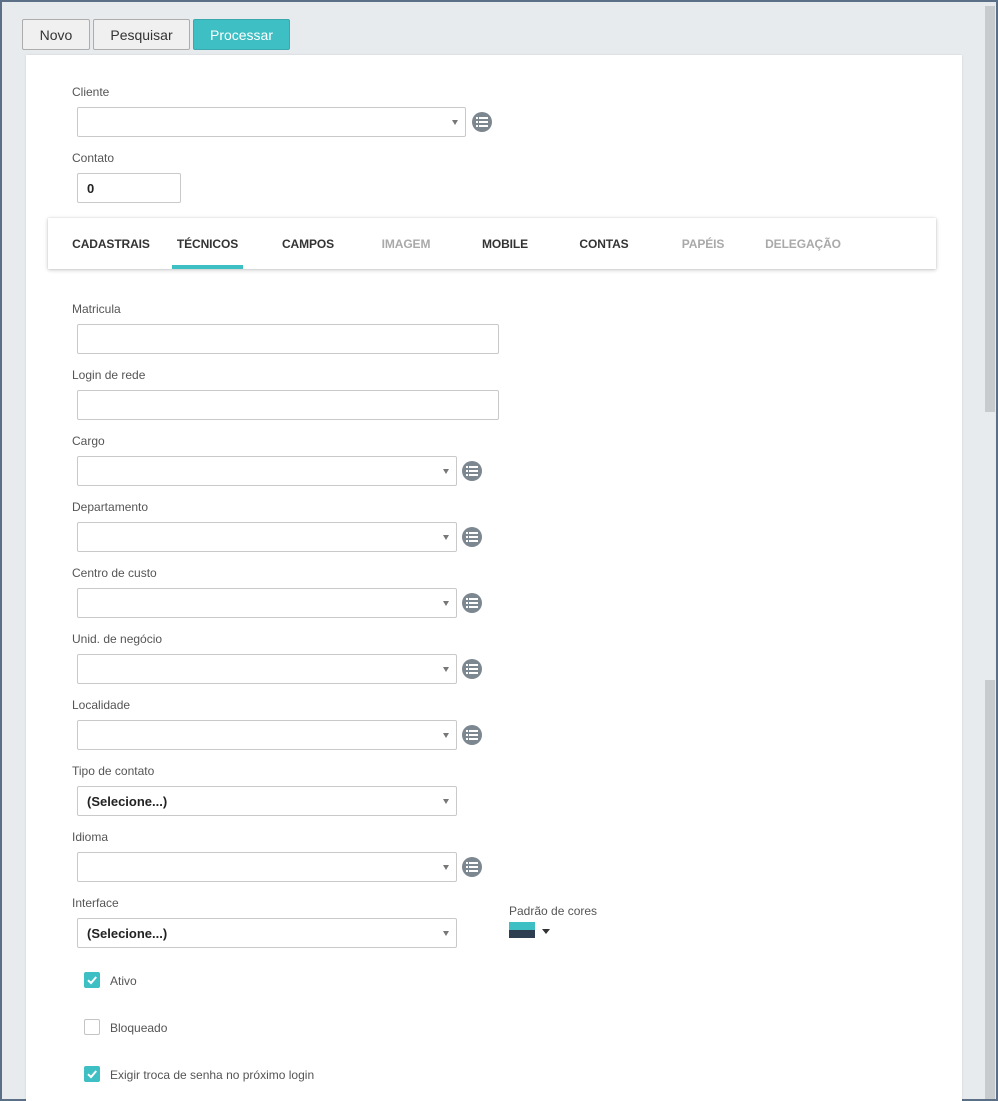 This screenshot has height=1101, width=998. I want to click on login-rede-input, so click(288, 405).